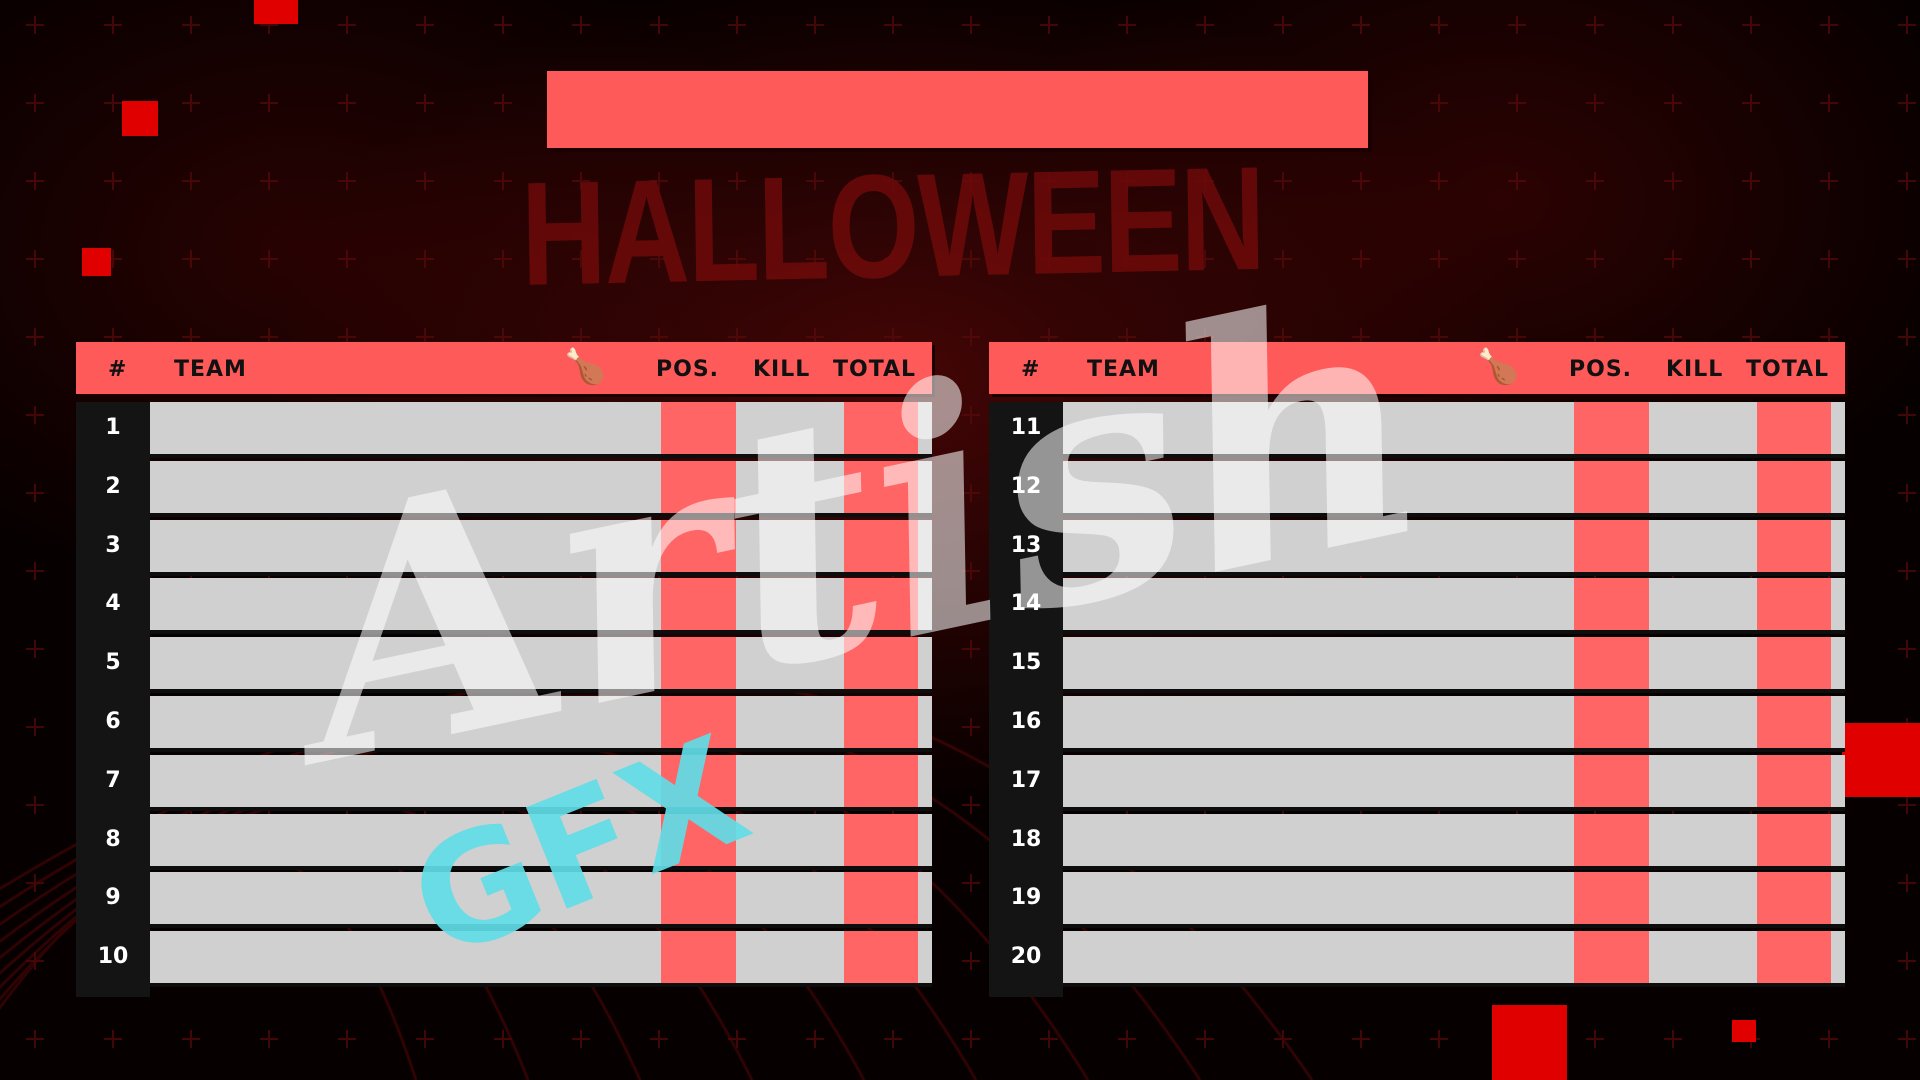  I want to click on table-row: 8, so click(504, 841).